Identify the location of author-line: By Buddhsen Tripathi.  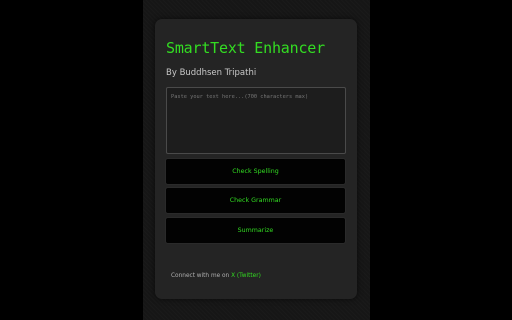
(211, 73).